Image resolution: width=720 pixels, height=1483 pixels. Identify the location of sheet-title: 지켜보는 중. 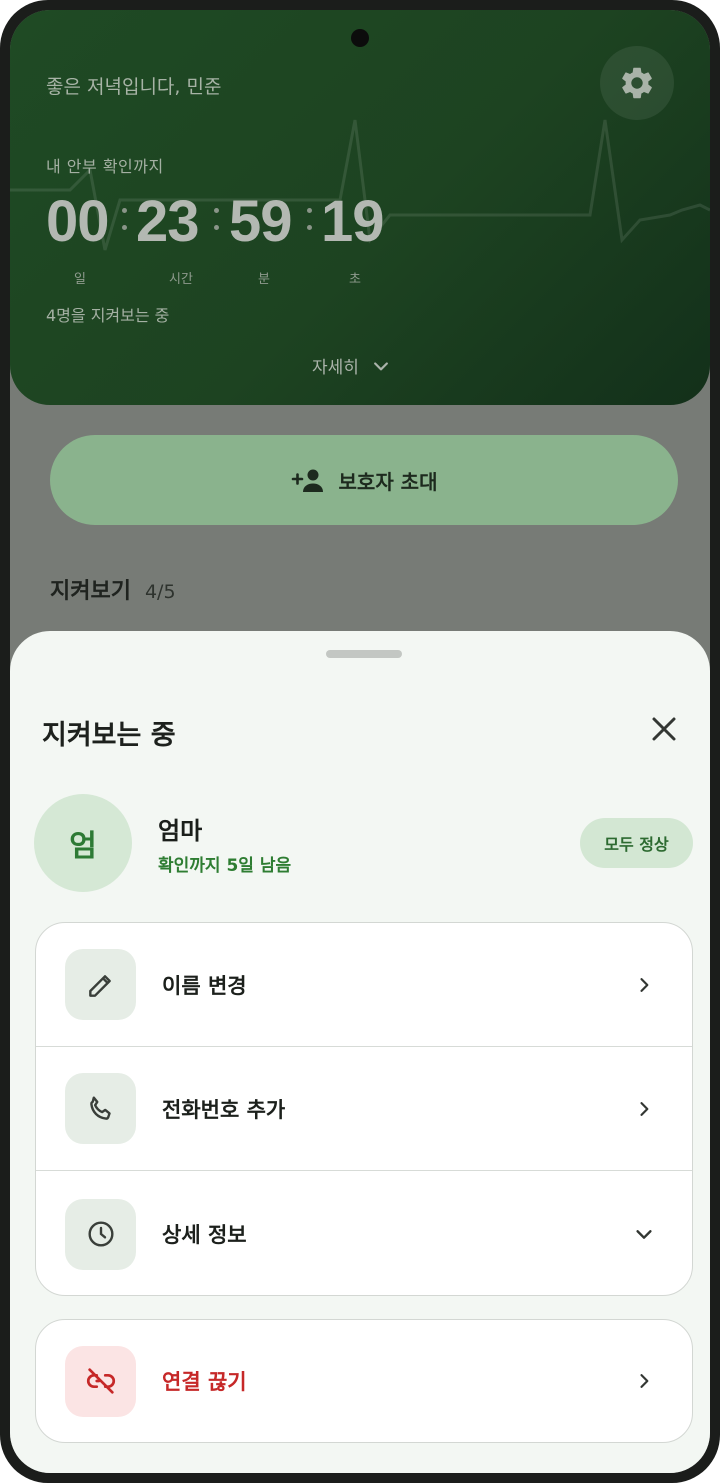
(109, 735).